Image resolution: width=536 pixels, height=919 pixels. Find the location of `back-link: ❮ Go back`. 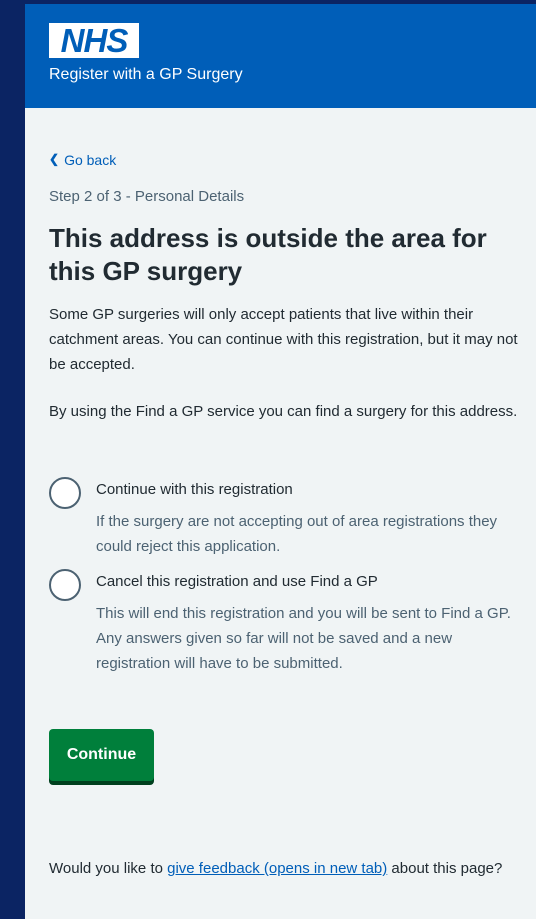

back-link: ❮ Go back is located at coordinates (82, 160).